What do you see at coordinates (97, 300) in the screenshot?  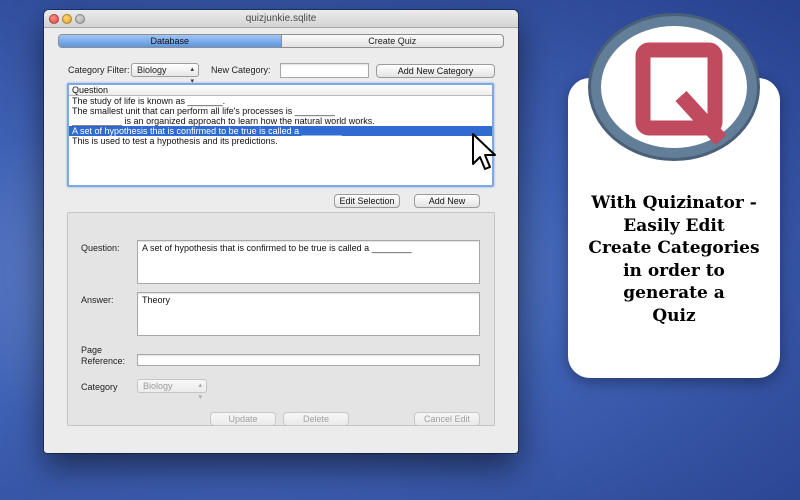 I see `answer-field-label: Answer:` at bounding box center [97, 300].